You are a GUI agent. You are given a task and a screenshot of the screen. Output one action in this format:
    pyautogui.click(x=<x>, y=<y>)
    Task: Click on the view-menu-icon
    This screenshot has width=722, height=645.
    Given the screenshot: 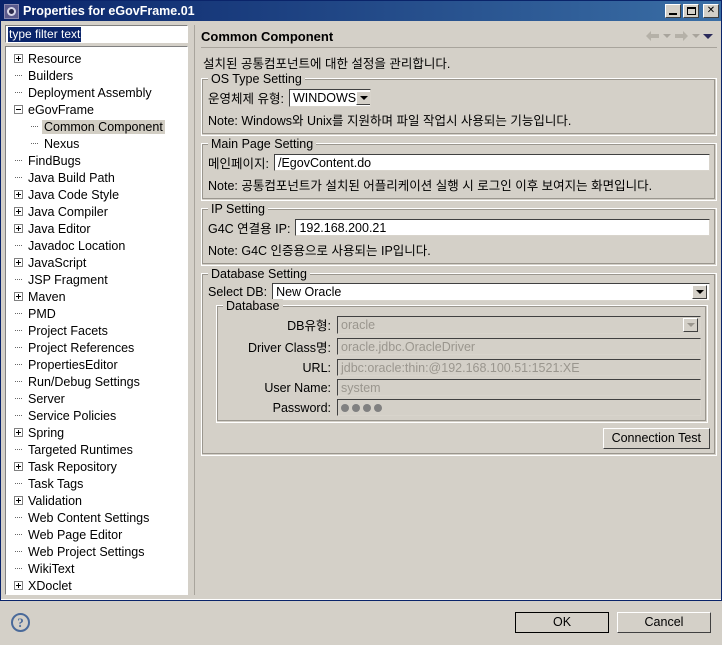 What is the action you would take?
    pyautogui.click(x=708, y=36)
    